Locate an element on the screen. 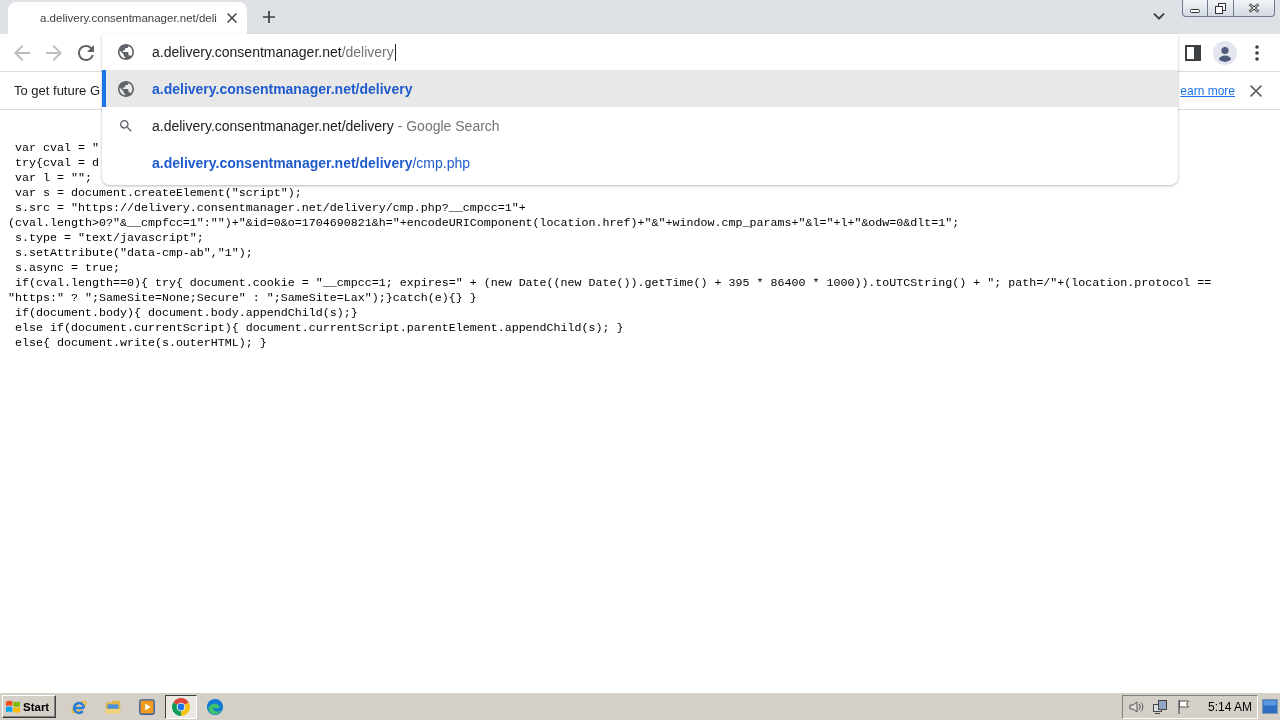 The image size is (1280, 720). code-line: if(cval.length==0){ try{ document.cookie = "__cmpcc=1; expires=" + (new Date((new Date()).getTime() + 395 * 86400 * 1000)).toUTCString() + "; path=/"+(location.protocol == is located at coordinates (613, 283).